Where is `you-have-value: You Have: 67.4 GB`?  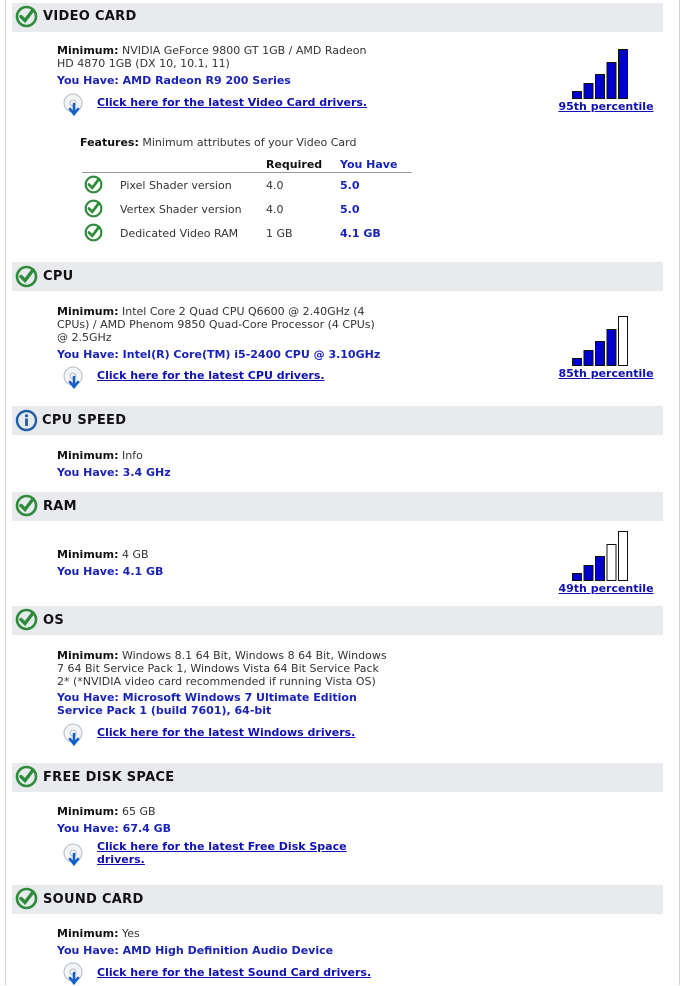
you-have-value: You Have: 67.4 GB is located at coordinates (114, 828).